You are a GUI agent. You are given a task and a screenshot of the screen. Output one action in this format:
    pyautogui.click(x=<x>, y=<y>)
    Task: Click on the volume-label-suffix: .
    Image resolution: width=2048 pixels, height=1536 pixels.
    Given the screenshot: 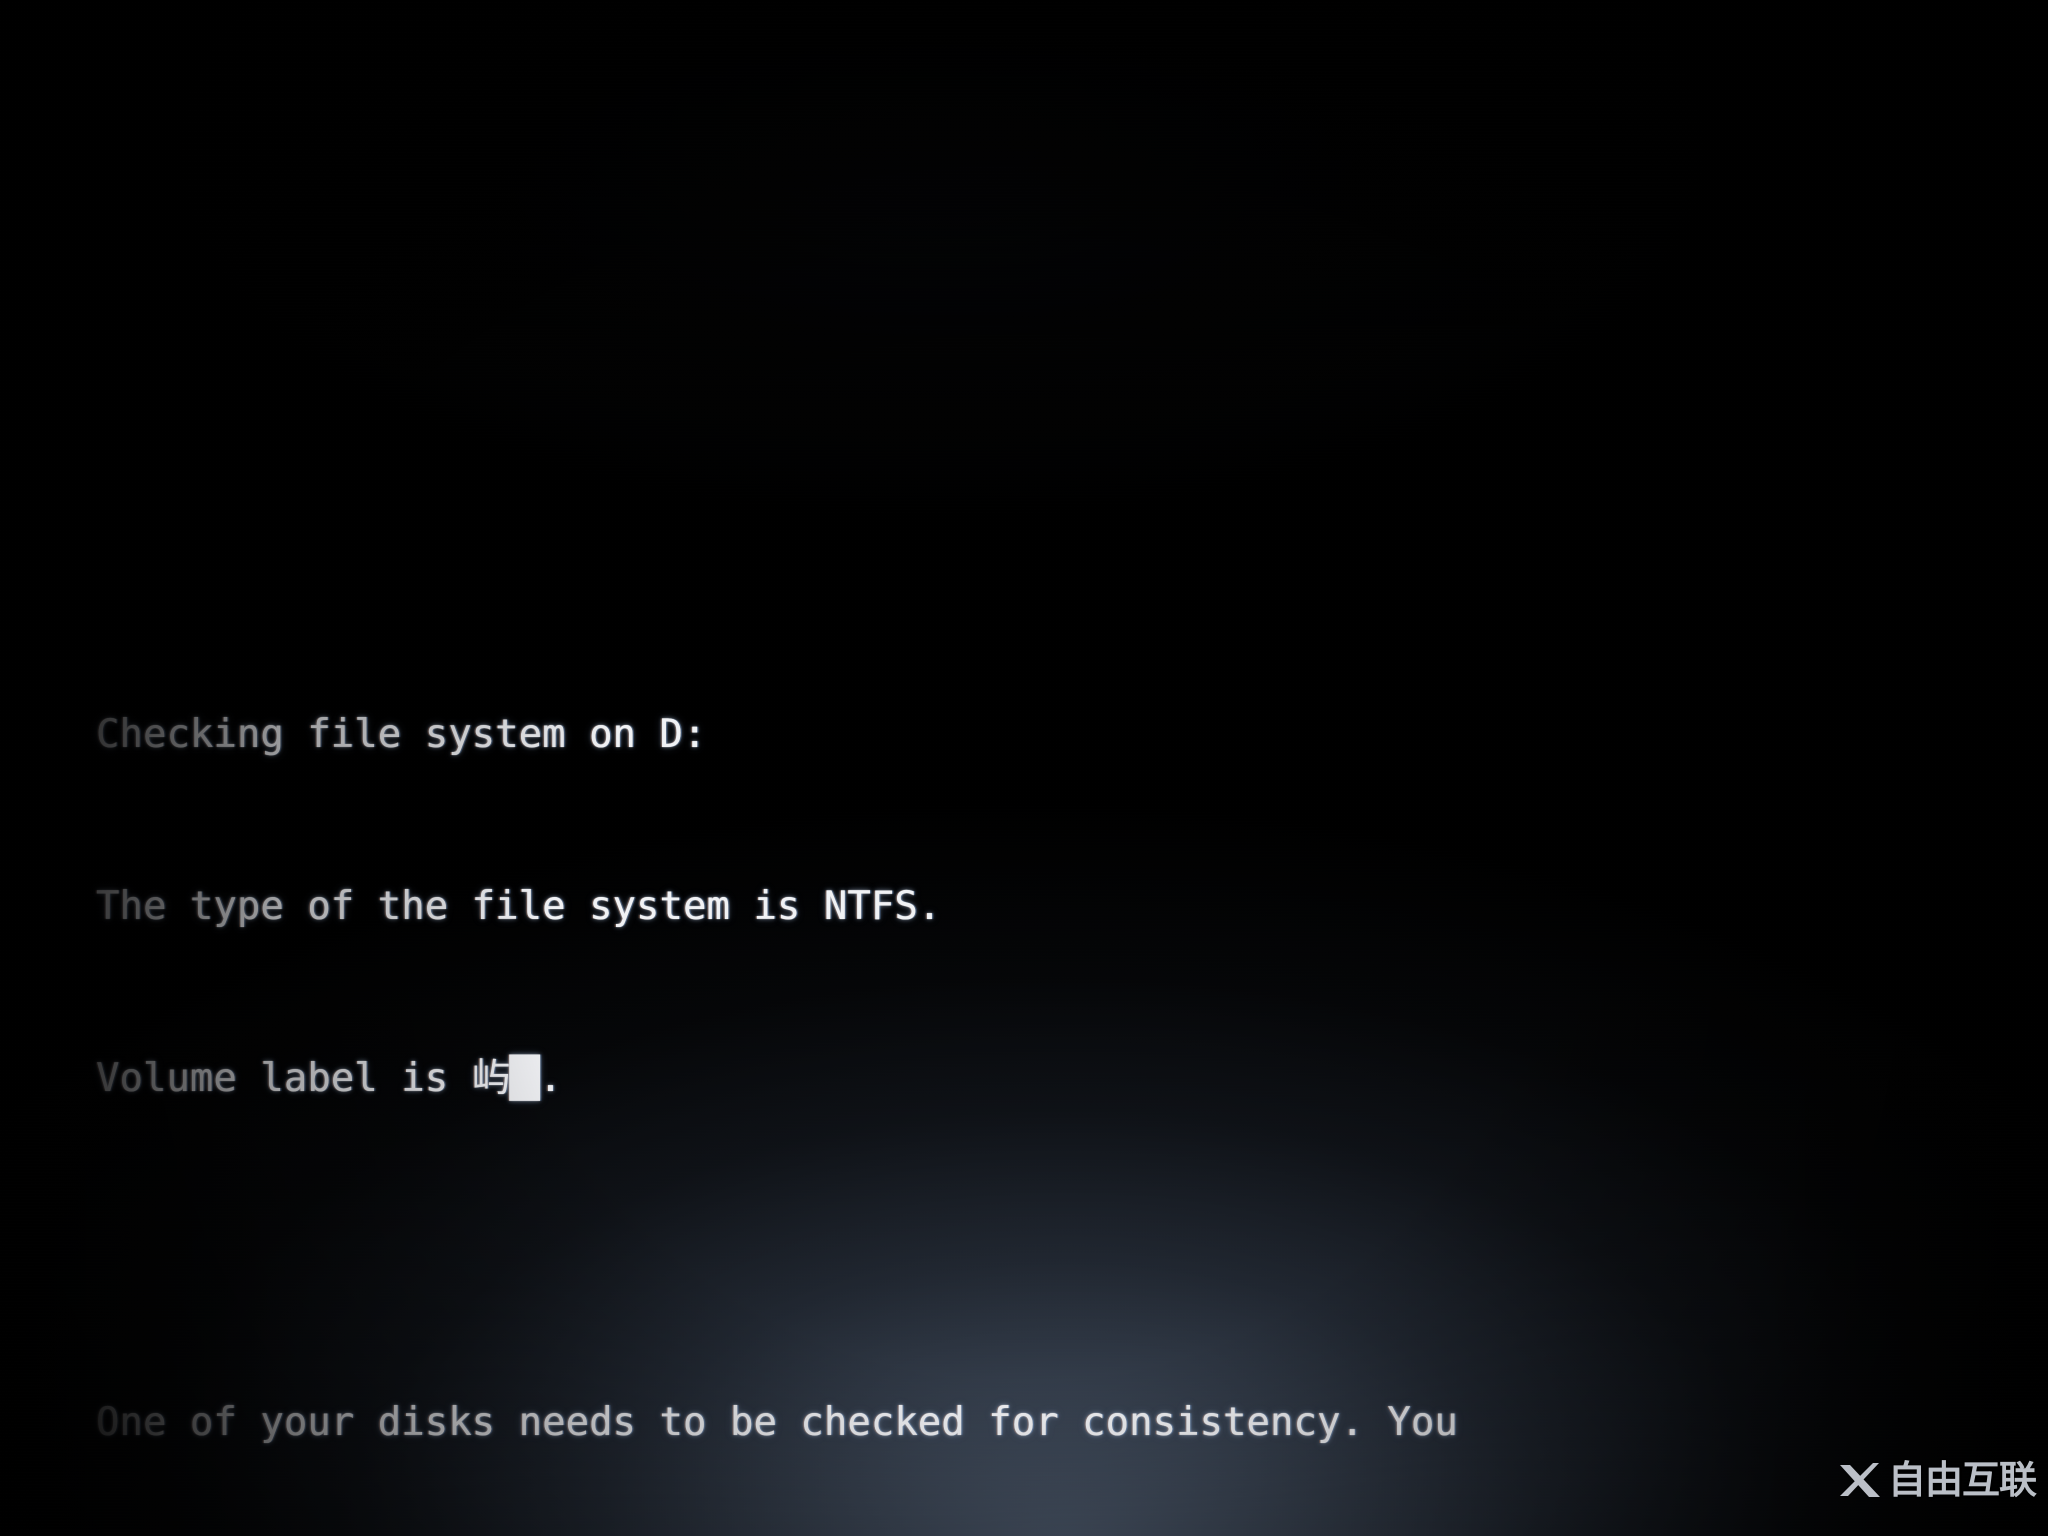 What is the action you would take?
    pyautogui.click(x=550, y=1078)
    